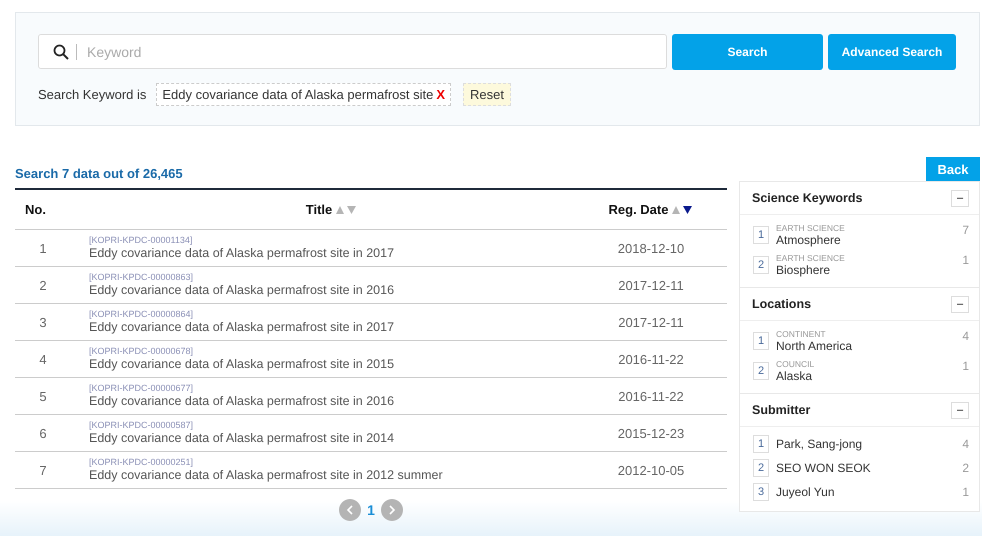  What do you see at coordinates (319, 209) in the screenshot?
I see `column-header: Title` at bounding box center [319, 209].